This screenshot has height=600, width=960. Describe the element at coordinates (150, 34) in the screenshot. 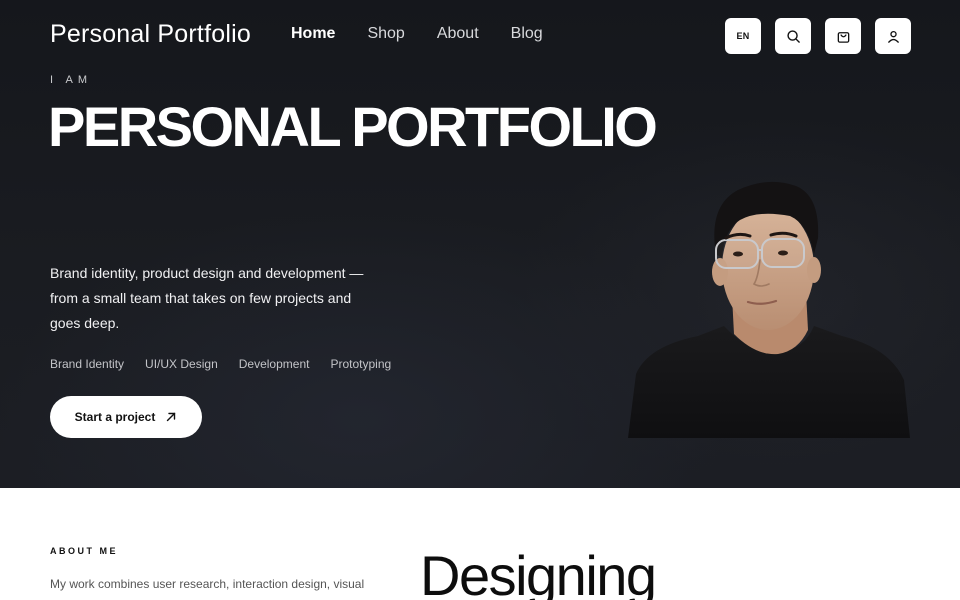

I see `site-logo: Personal Portfolio` at that location.